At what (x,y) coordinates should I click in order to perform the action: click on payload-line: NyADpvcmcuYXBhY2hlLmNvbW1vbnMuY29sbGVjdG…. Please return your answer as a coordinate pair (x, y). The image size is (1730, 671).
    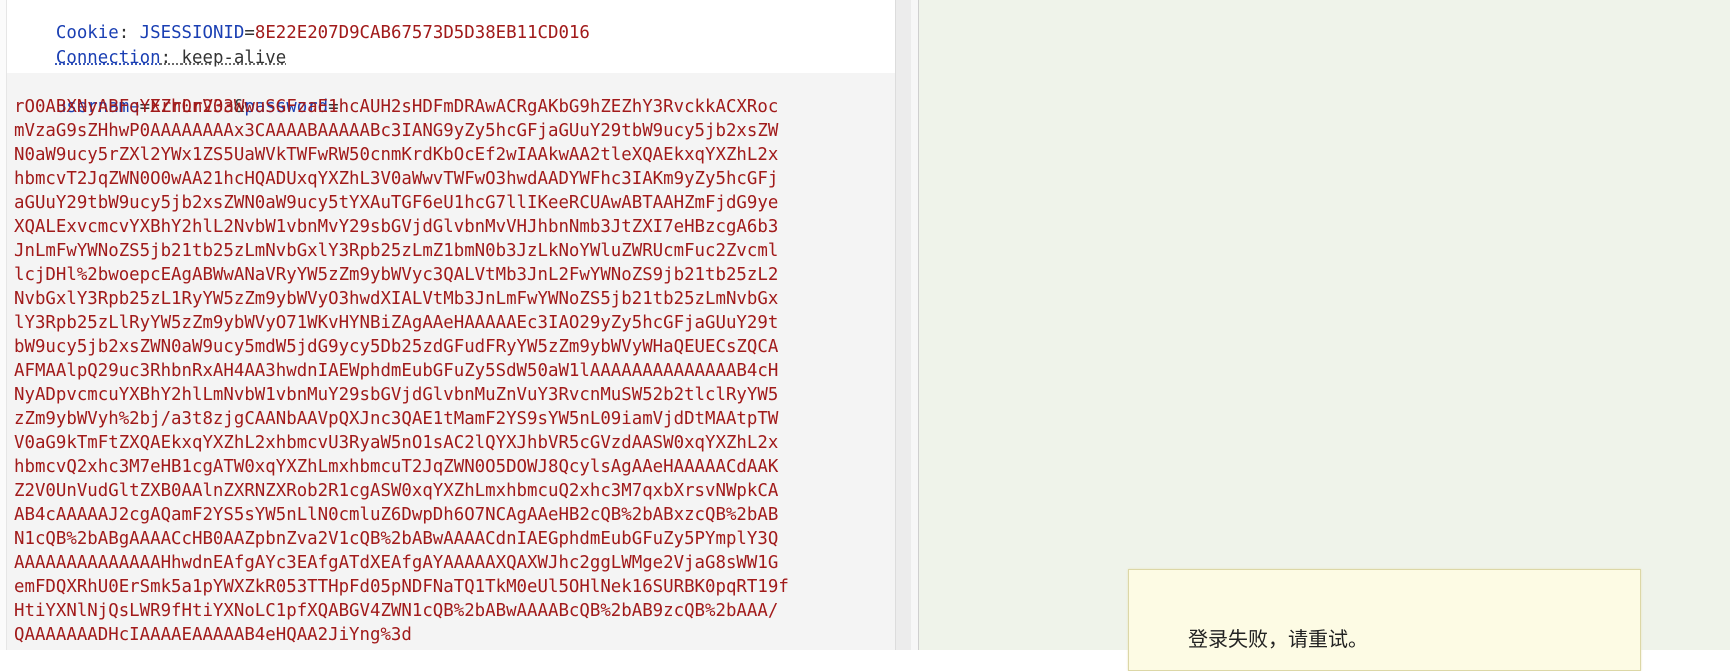
    Looking at the image, I should click on (396, 395).